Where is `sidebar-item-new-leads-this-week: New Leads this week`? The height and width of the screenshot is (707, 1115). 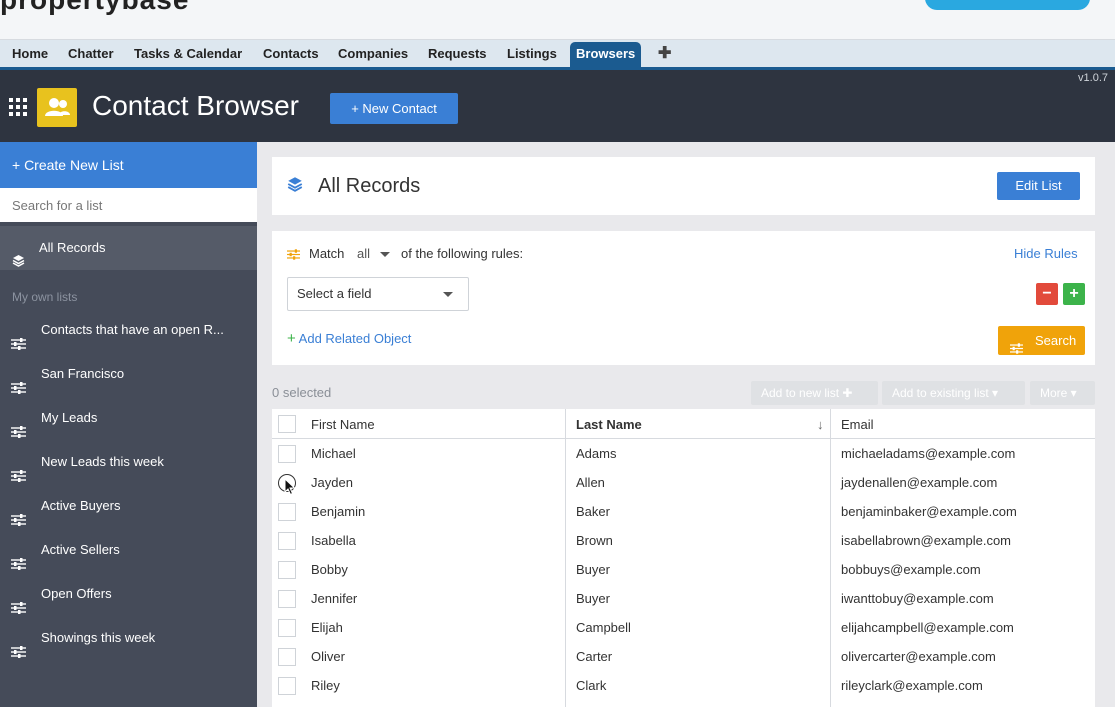
sidebar-item-new-leads-this-week: New Leads this week is located at coordinates (128, 462).